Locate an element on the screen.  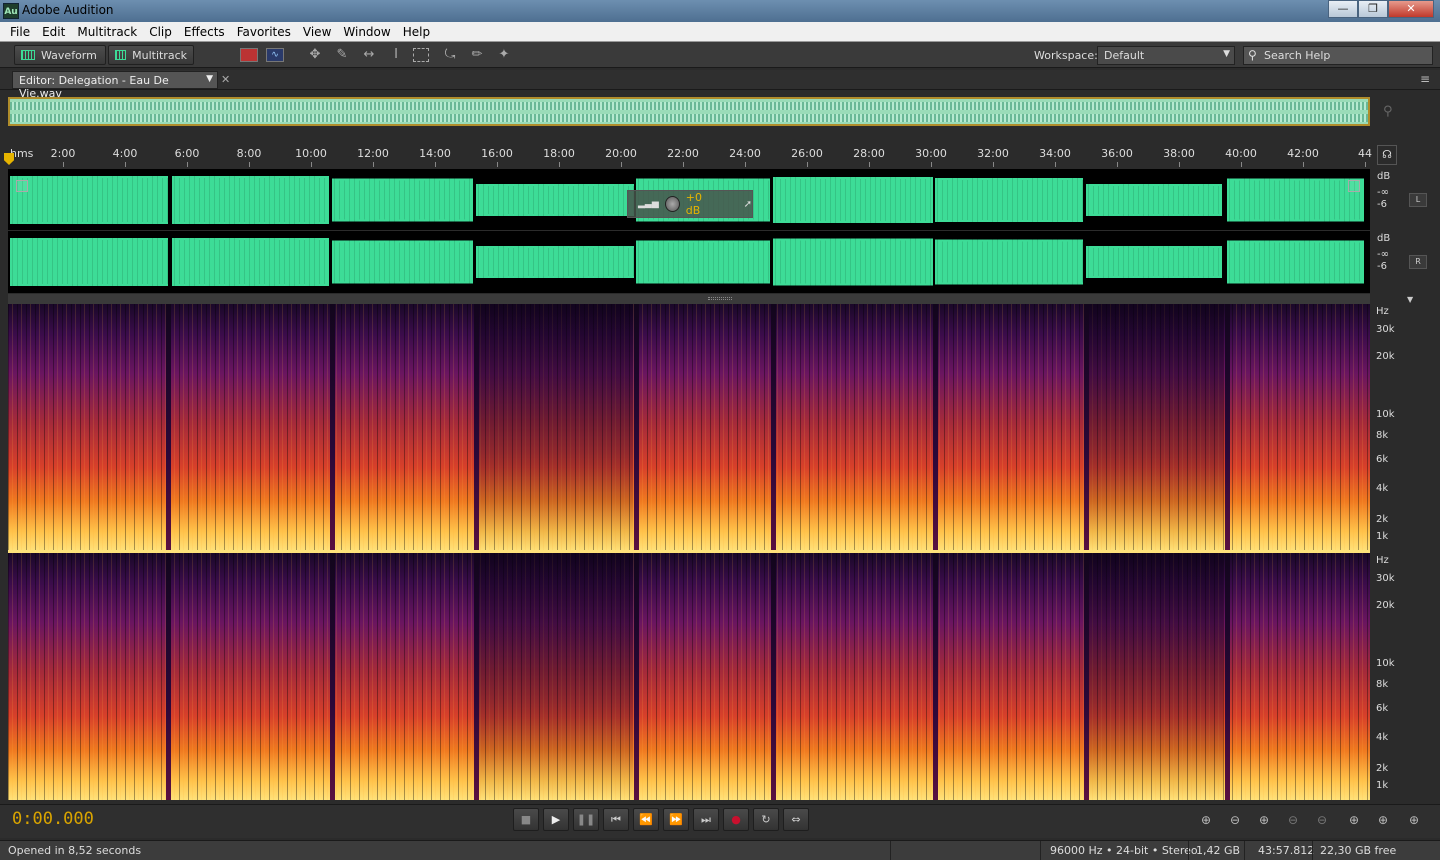
play-button: ▶ is located at coordinates (556, 819).